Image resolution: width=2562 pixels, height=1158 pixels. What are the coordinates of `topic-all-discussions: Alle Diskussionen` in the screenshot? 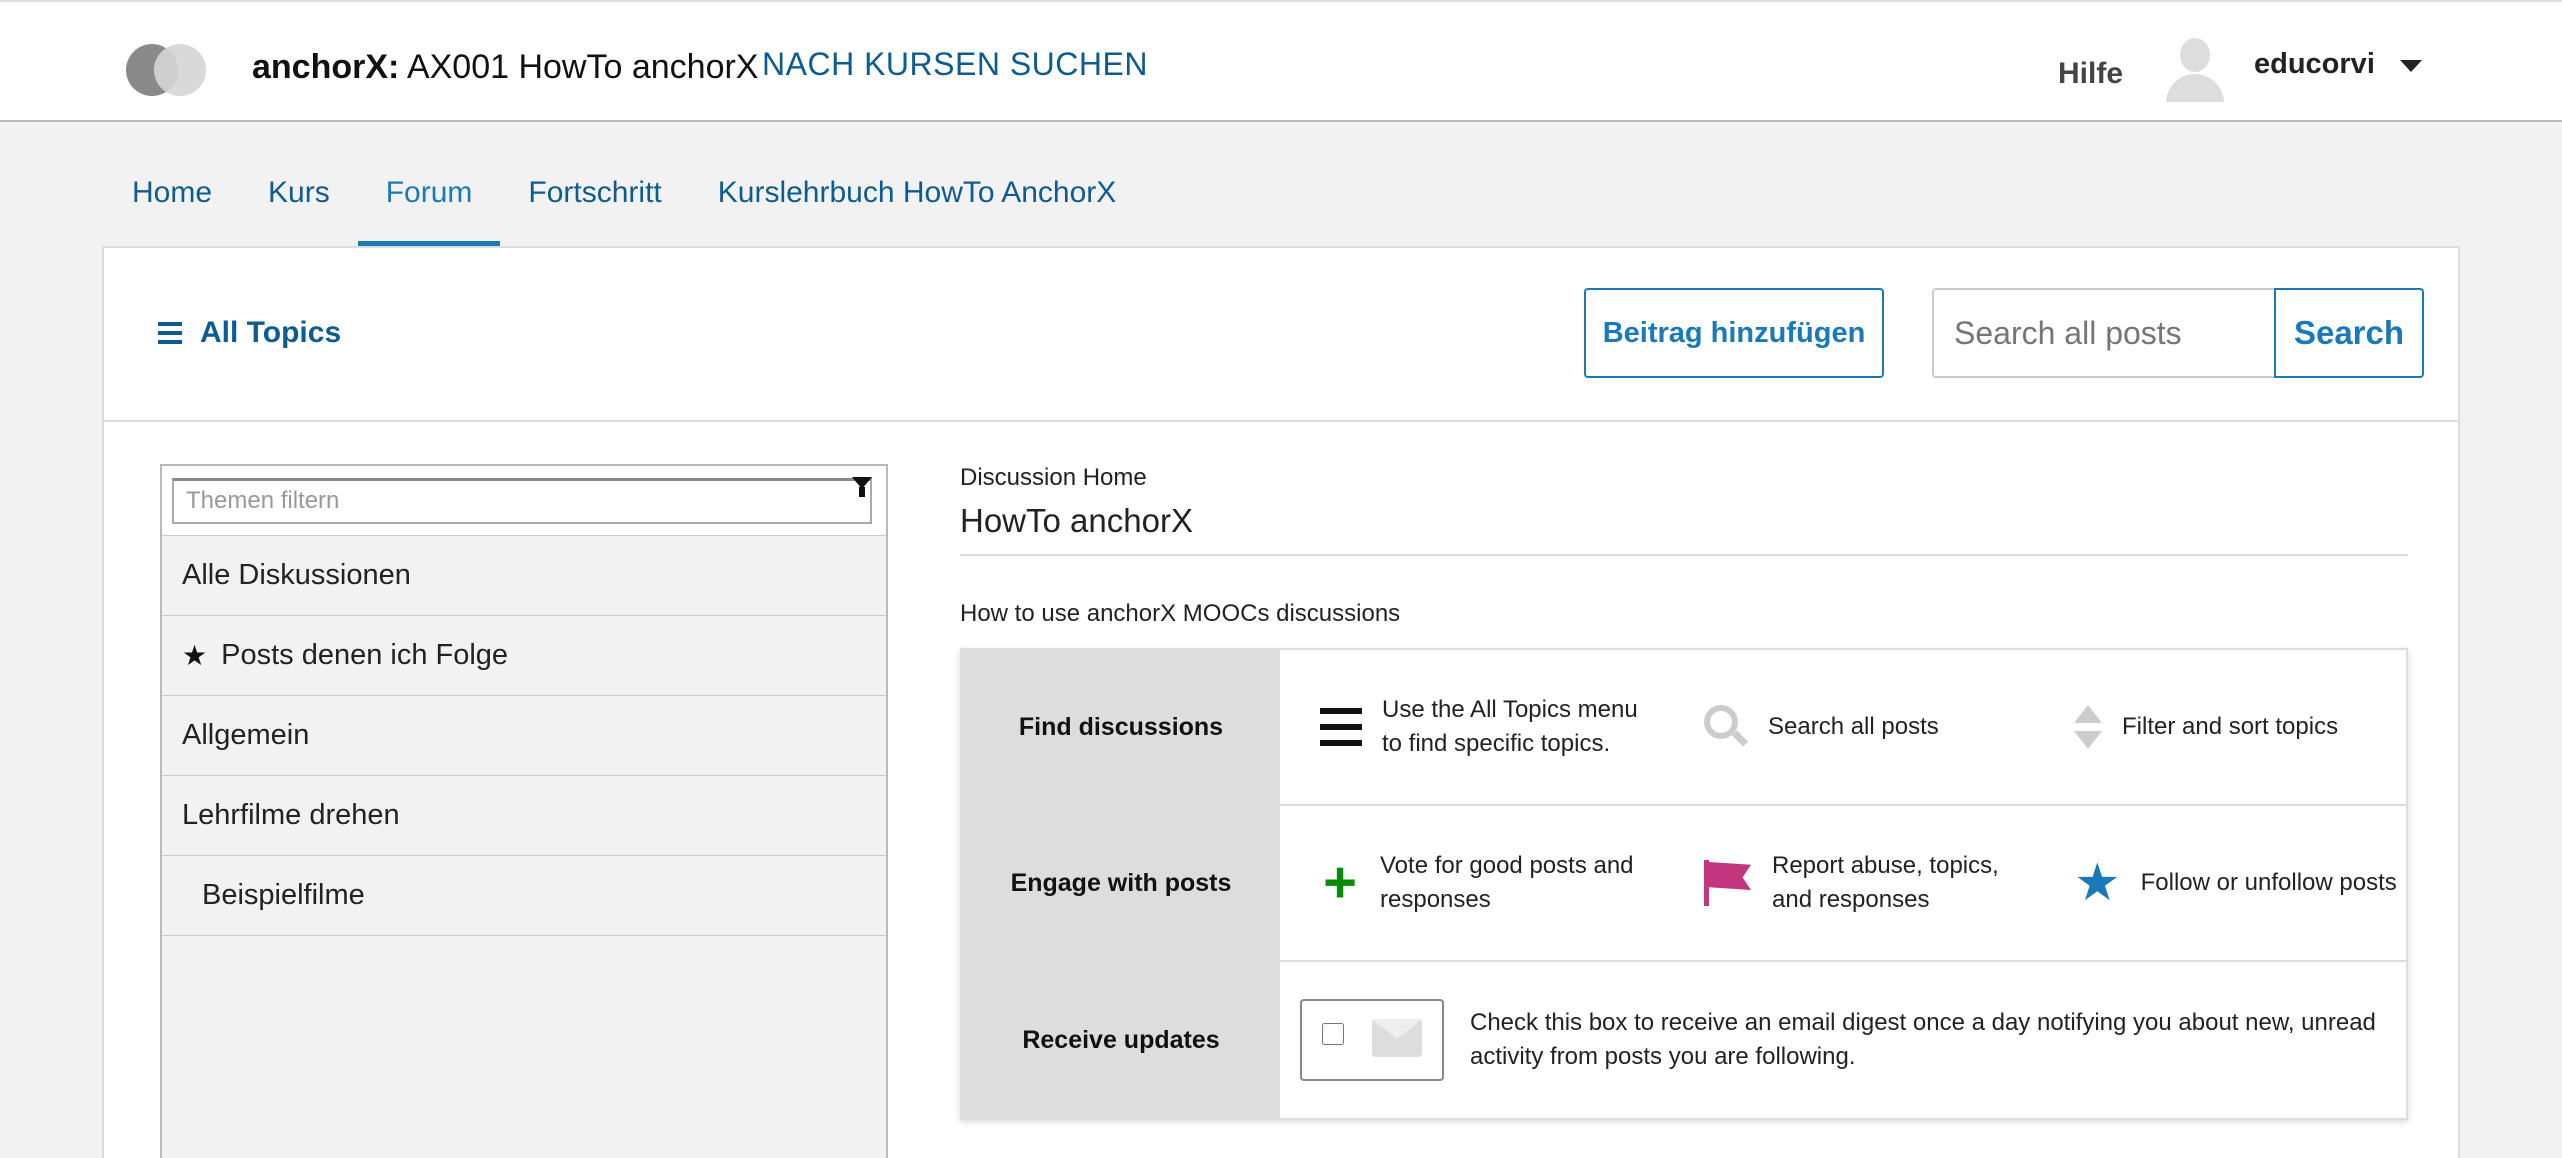 It's located at (524, 576).